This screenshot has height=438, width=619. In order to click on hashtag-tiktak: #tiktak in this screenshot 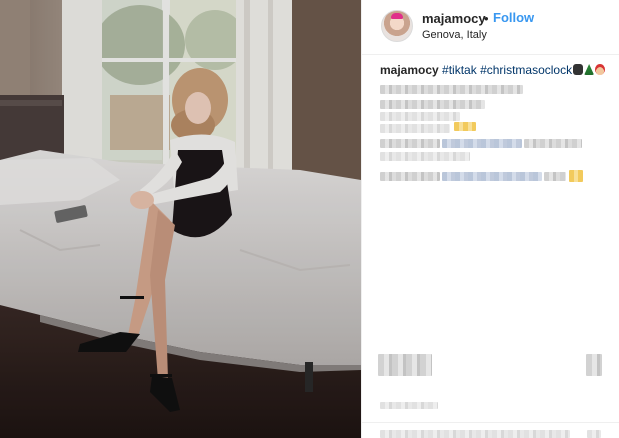, I will do `click(459, 70)`.